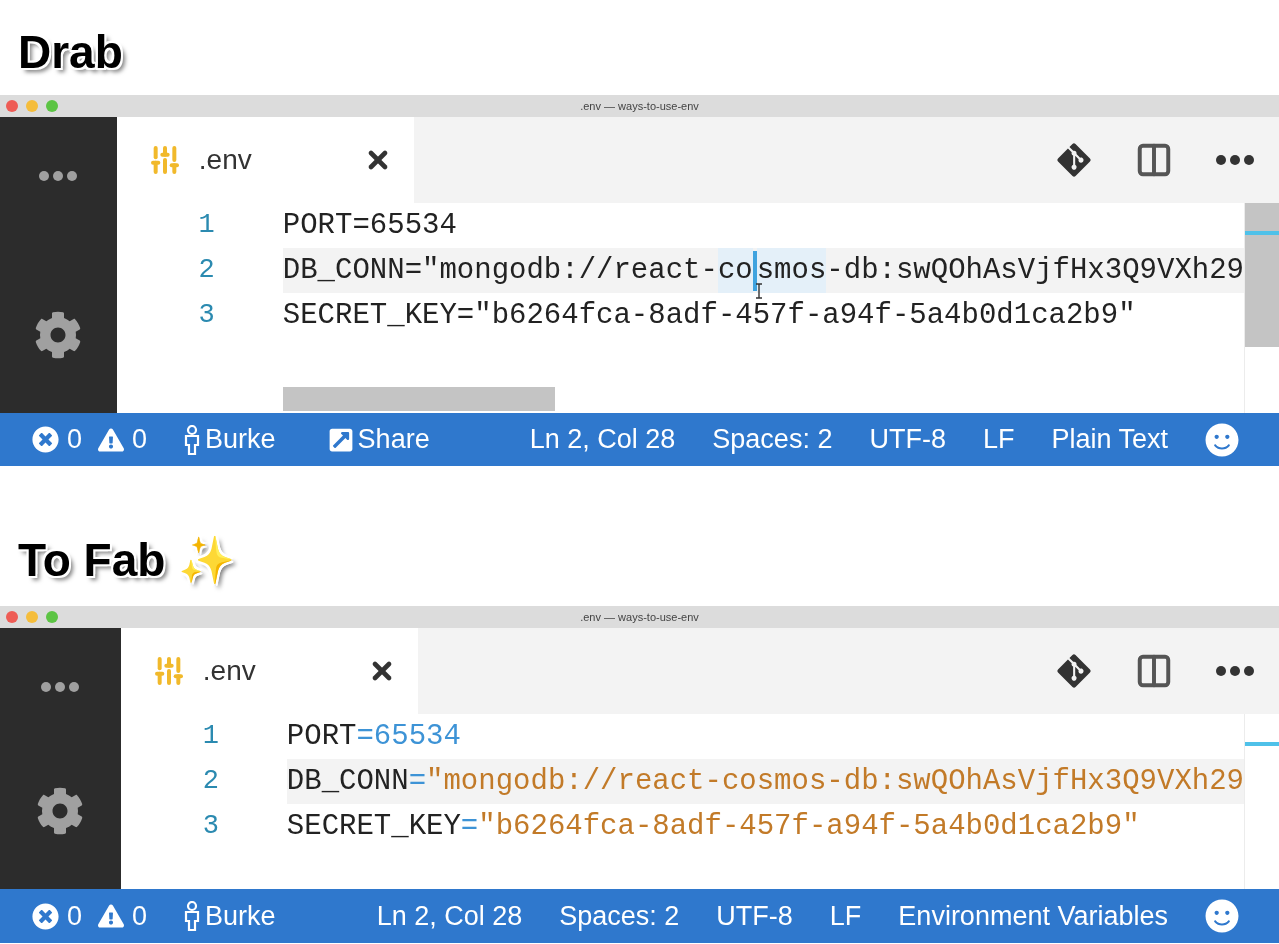  I want to click on horizontal-scrollbar-thumb, so click(418, 399).